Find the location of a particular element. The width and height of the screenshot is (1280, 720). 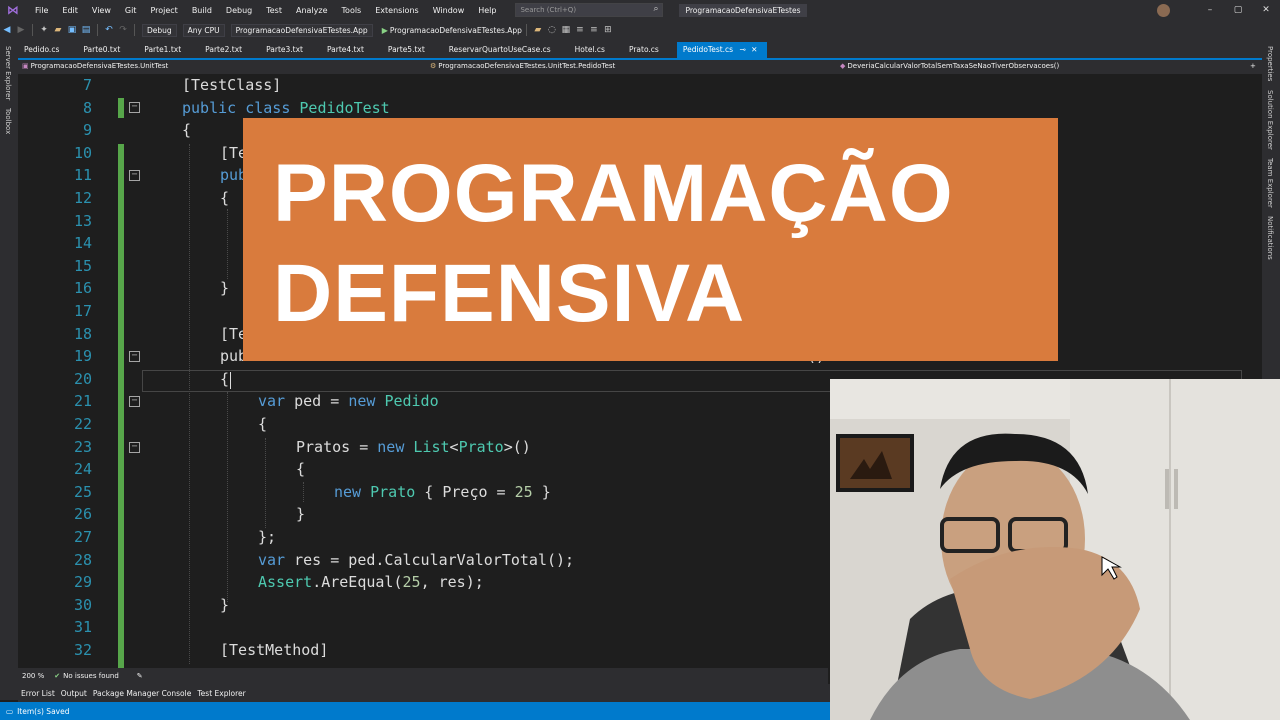

maximize-icon: ▢ is located at coordinates (1238, 10).